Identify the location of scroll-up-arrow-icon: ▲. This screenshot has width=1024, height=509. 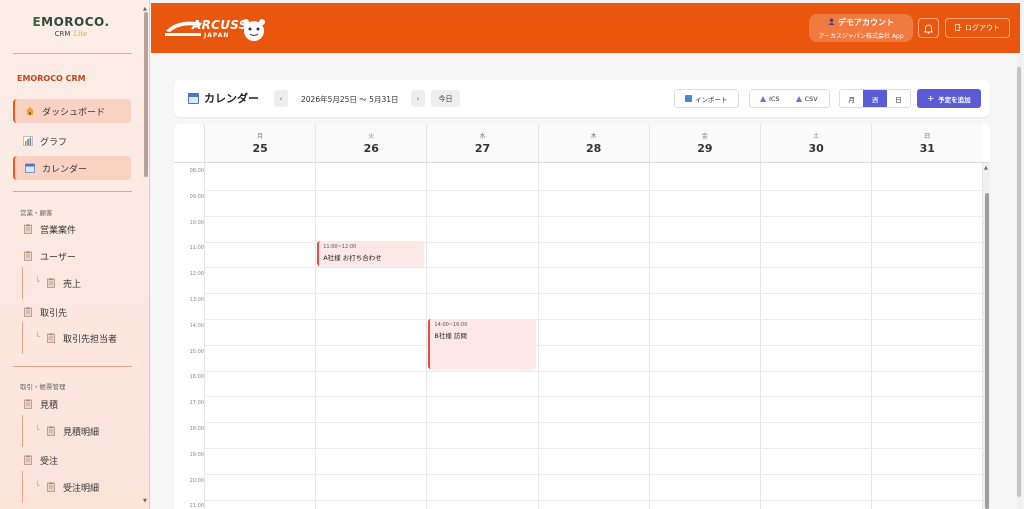
(986, 168).